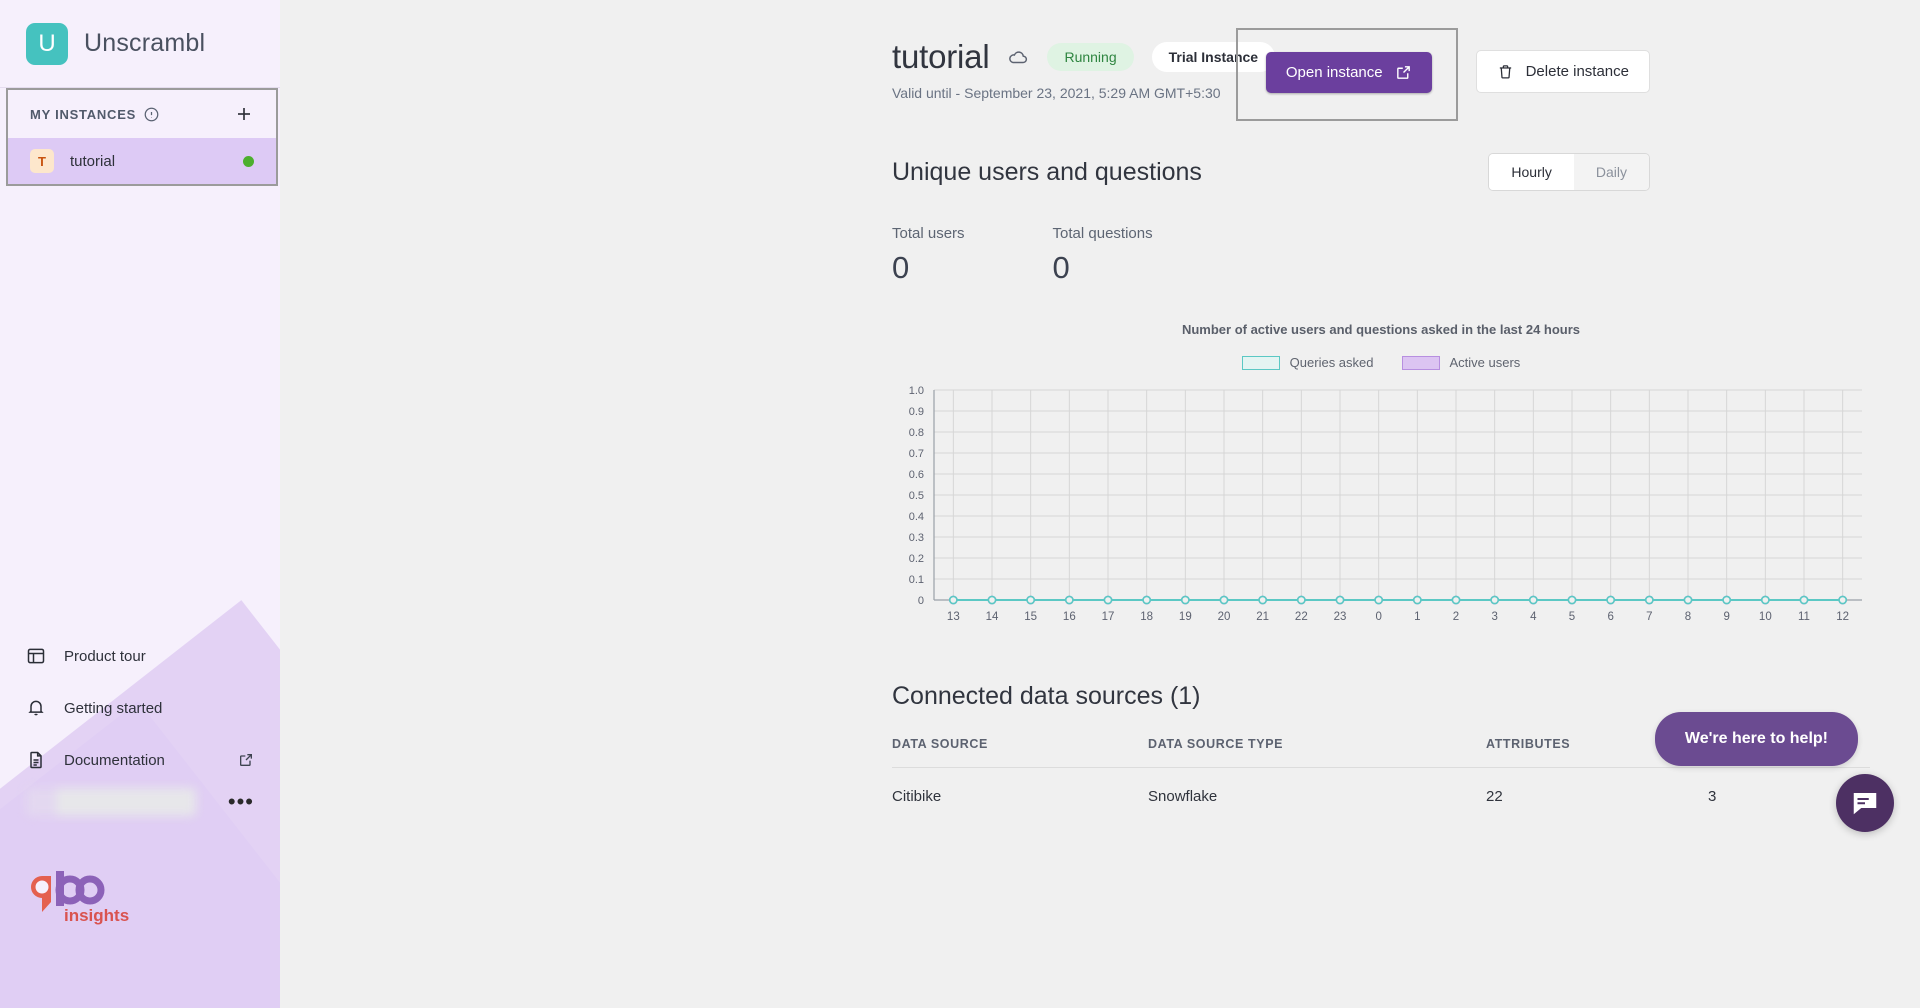 The width and height of the screenshot is (1920, 1008). Describe the element at coordinates (916, 559) in the screenshot. I see `svg-text: 0.2` at that location.